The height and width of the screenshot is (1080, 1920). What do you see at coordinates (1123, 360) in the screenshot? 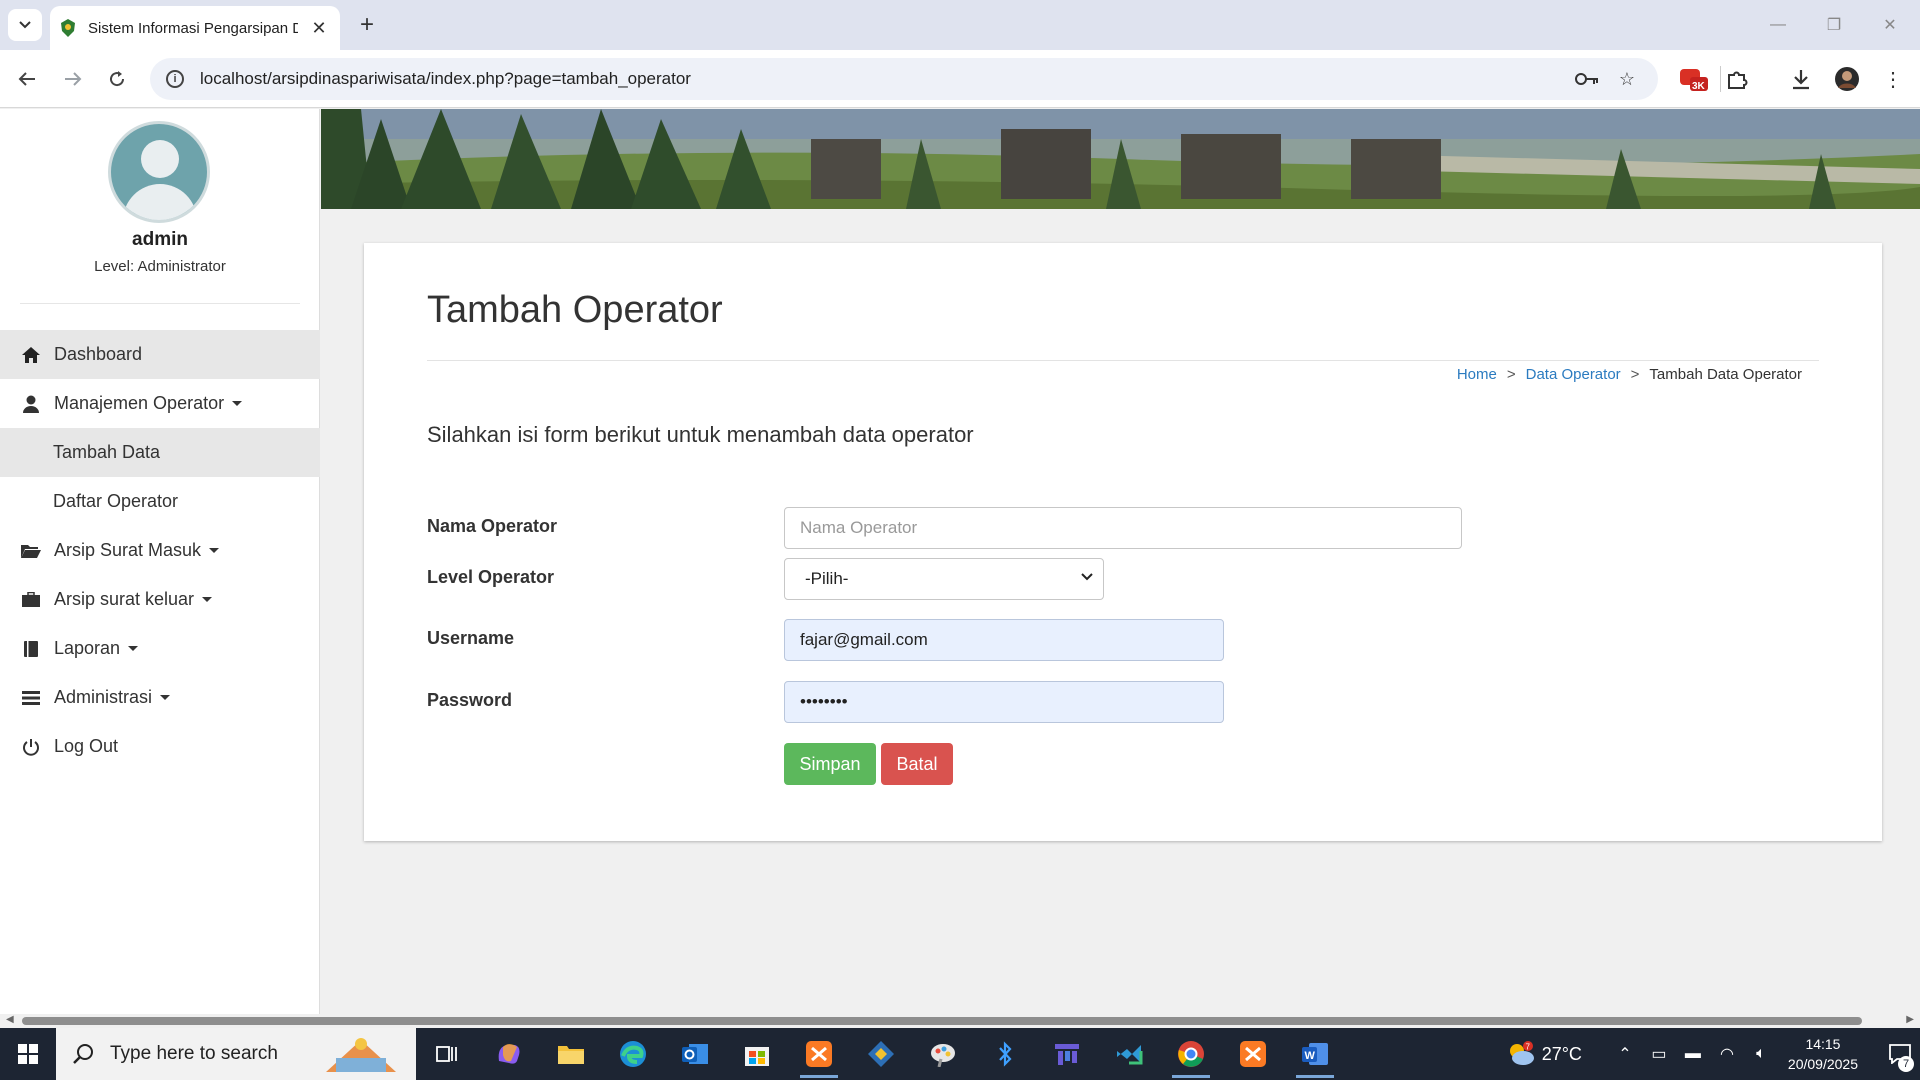
I see `title-divider` at bounding box center [1123, 360].